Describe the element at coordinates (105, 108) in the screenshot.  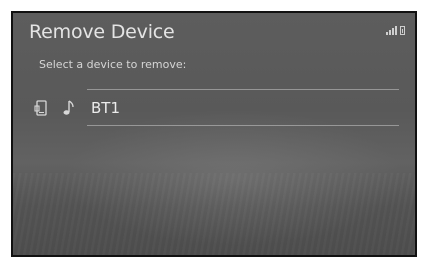
I see `device-name: BT1` at that location.